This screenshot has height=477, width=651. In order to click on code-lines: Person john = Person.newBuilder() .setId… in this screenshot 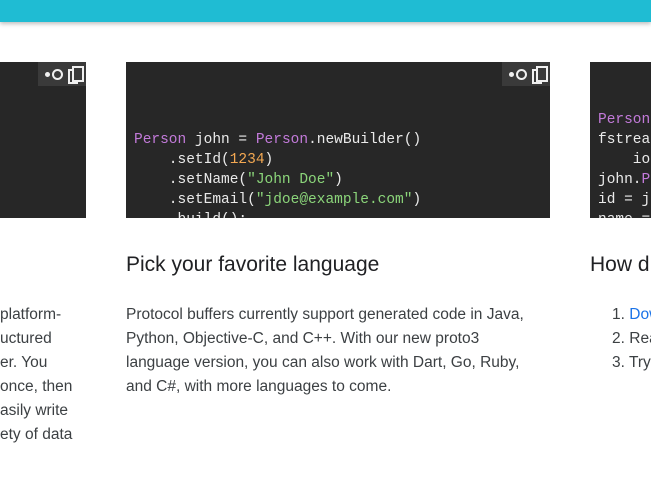, I will do `click(342, 174)`.